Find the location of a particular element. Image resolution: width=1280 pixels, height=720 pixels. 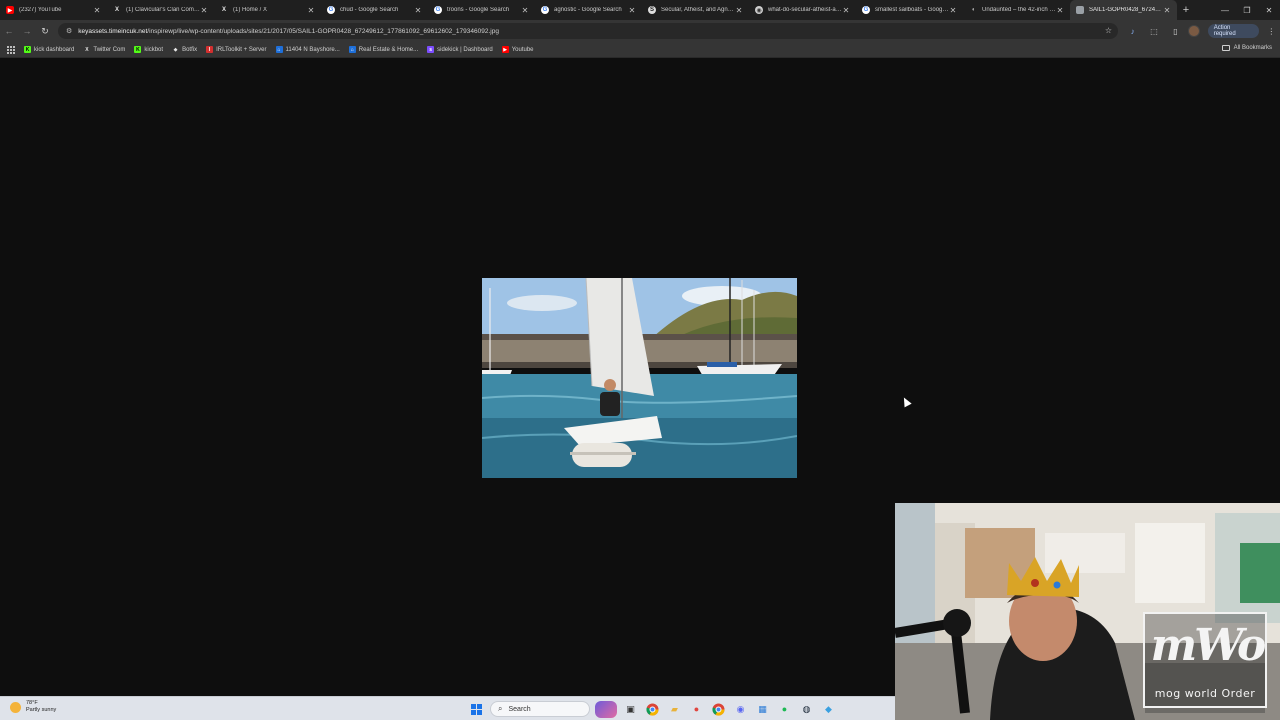

tab: Gchud - Google Search ✕ is located at coordinates (374, 10).